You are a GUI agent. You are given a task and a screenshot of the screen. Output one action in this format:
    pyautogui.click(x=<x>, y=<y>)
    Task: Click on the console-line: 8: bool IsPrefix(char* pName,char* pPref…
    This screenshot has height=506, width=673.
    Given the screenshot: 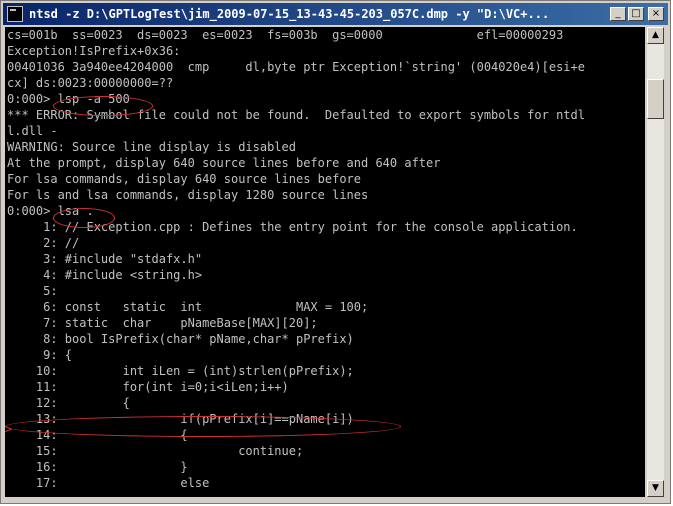 What is the action you would take?
    pyautogui.click(x=180, y=339)
    